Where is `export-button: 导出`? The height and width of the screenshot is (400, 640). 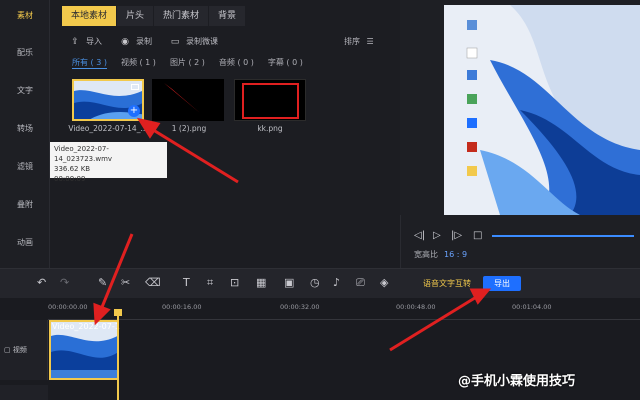 export-button: 导出 is located at coordinates (502, 283).